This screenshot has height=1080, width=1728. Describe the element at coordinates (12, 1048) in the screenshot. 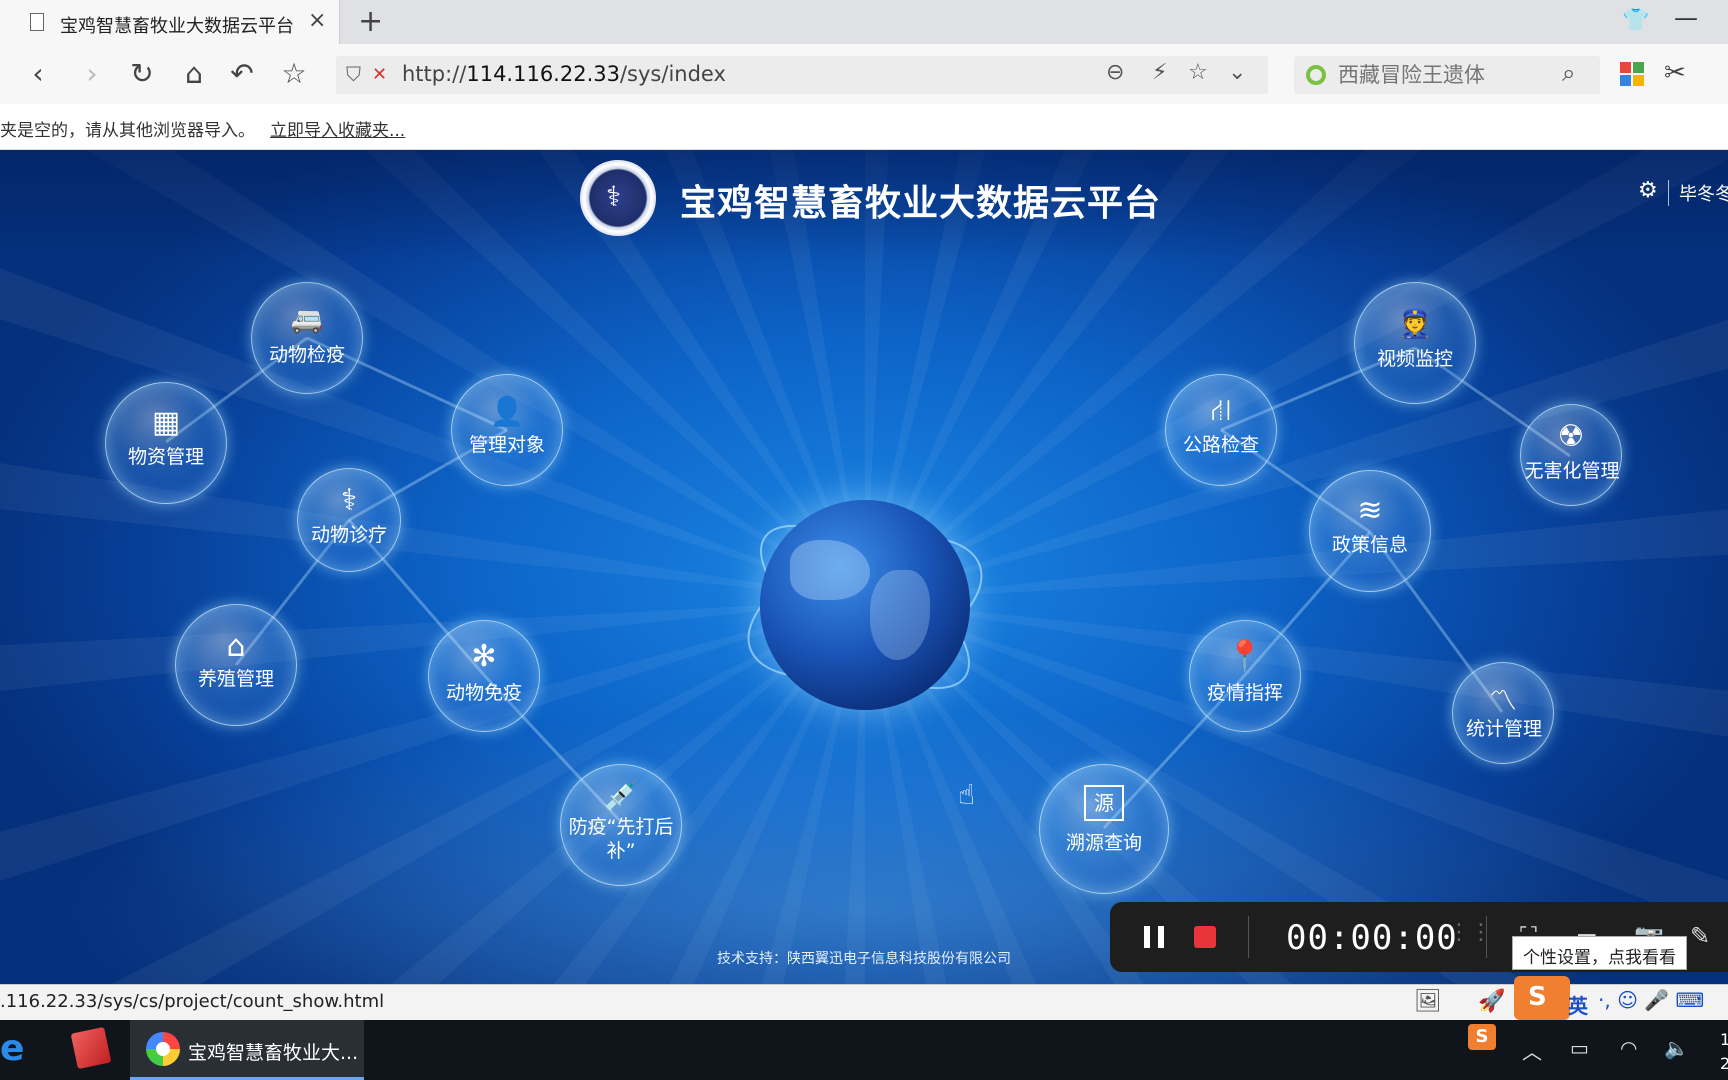

I see `edge-icon: e` at that location.